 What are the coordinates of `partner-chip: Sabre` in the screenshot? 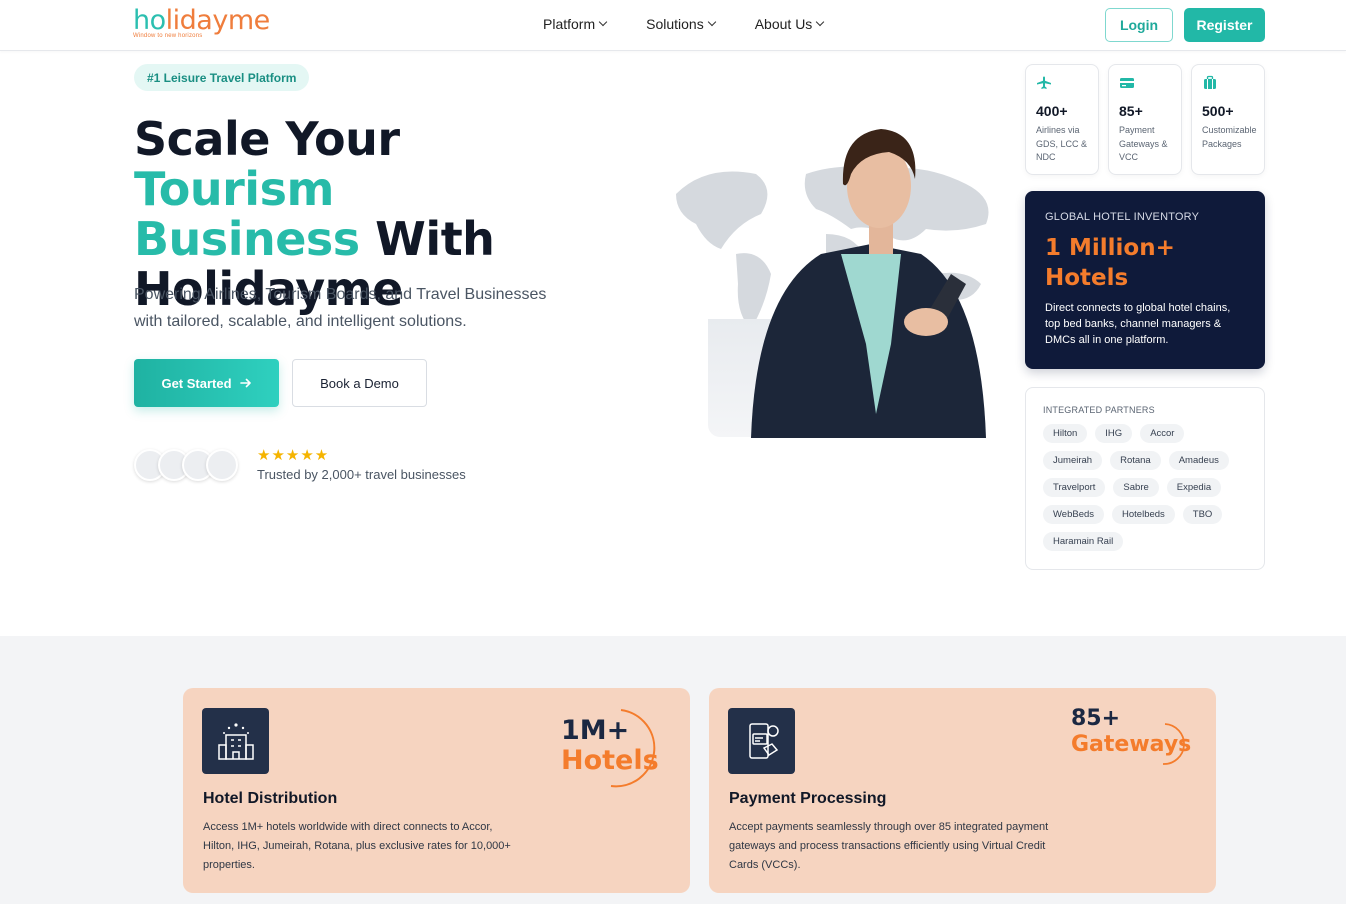 It's located at (1136, 487).